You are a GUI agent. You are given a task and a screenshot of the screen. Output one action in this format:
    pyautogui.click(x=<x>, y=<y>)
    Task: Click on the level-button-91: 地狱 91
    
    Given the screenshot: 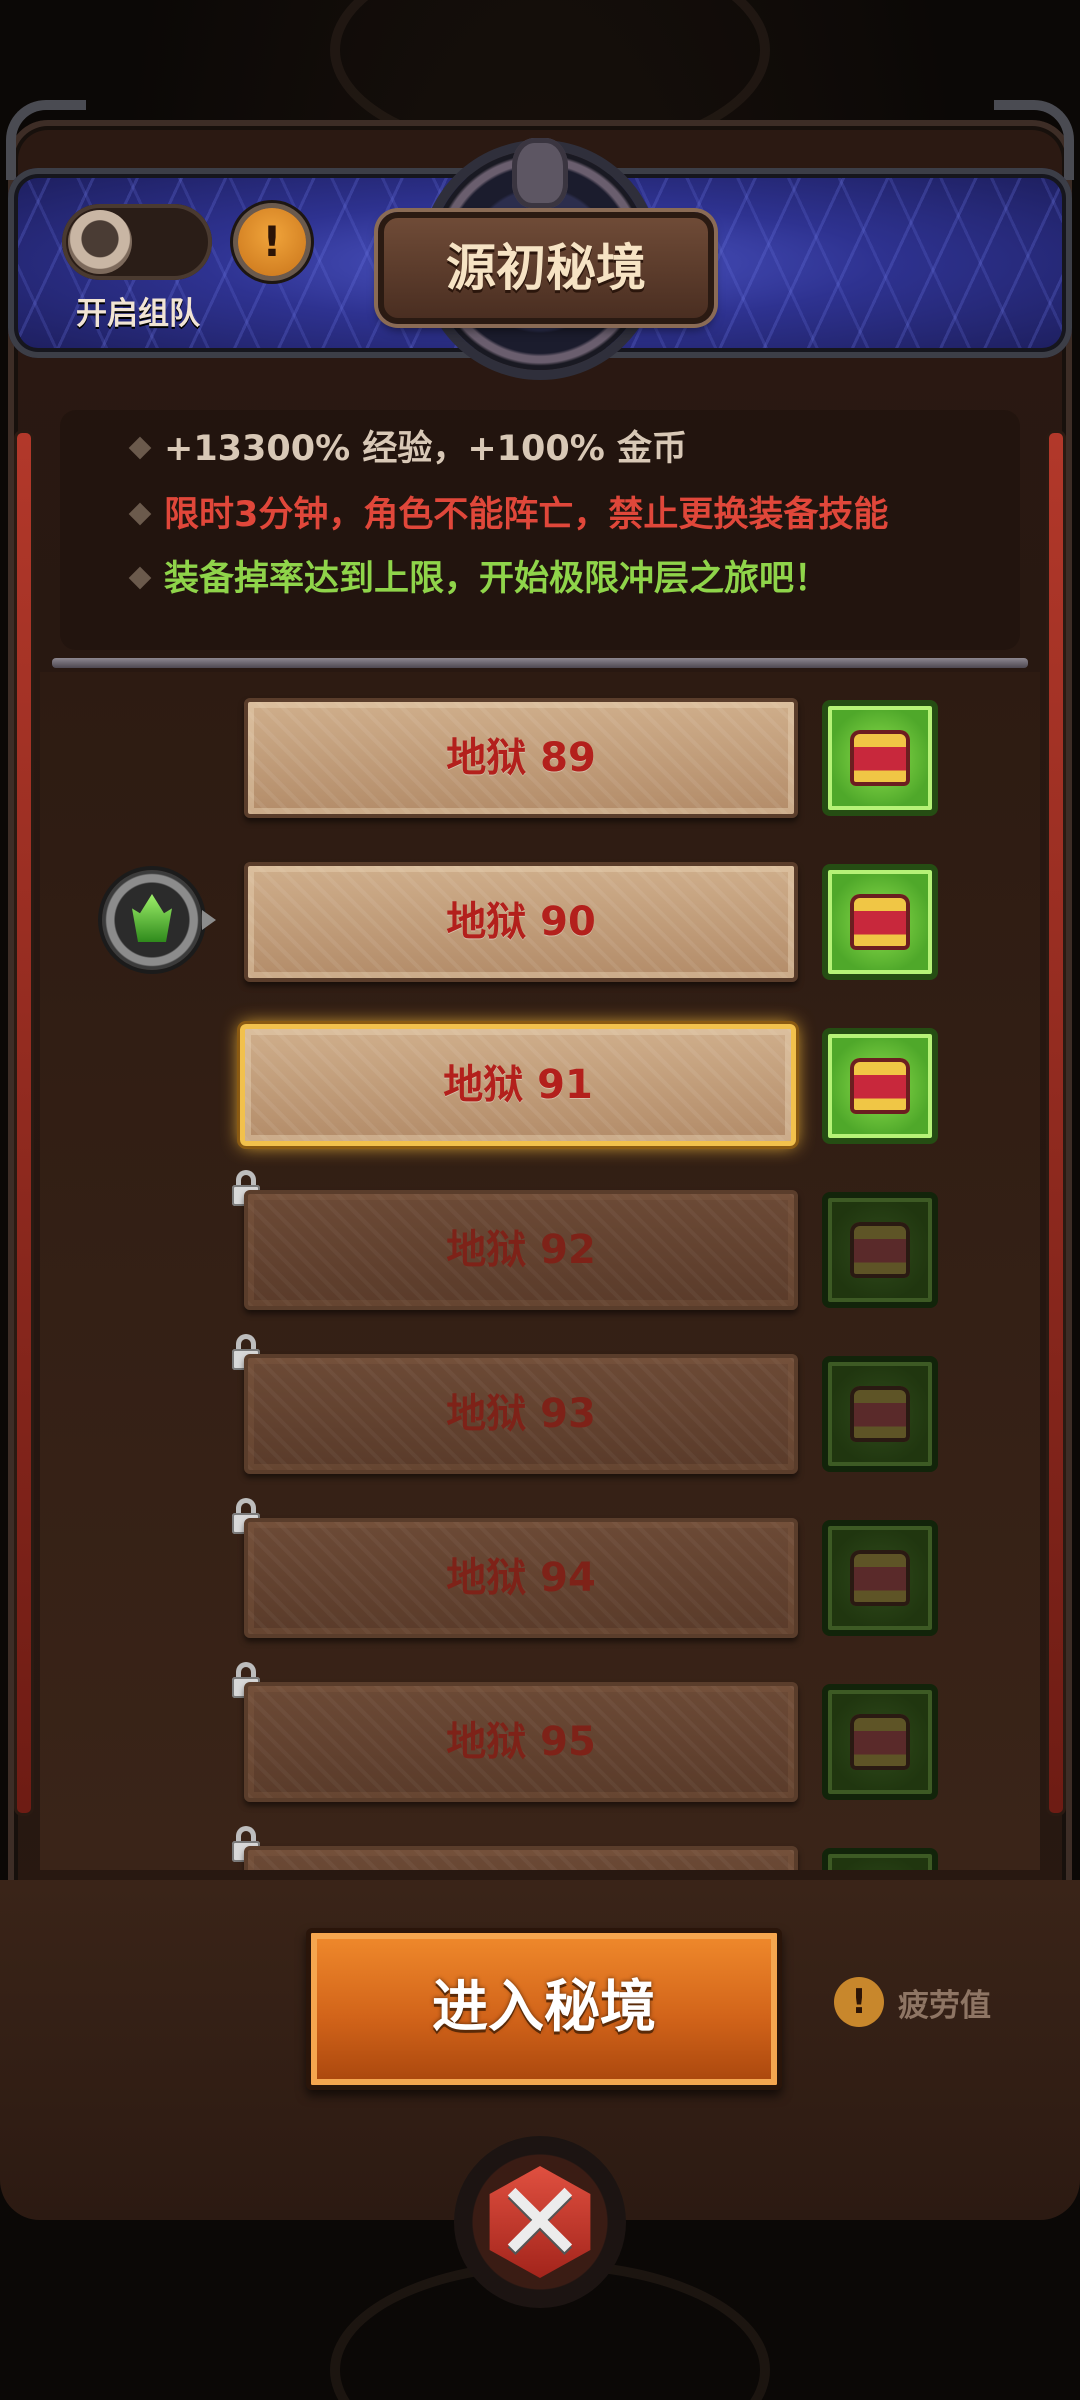 What is the action you would take?
    pyautogui.click(x=518, y=1085)
    